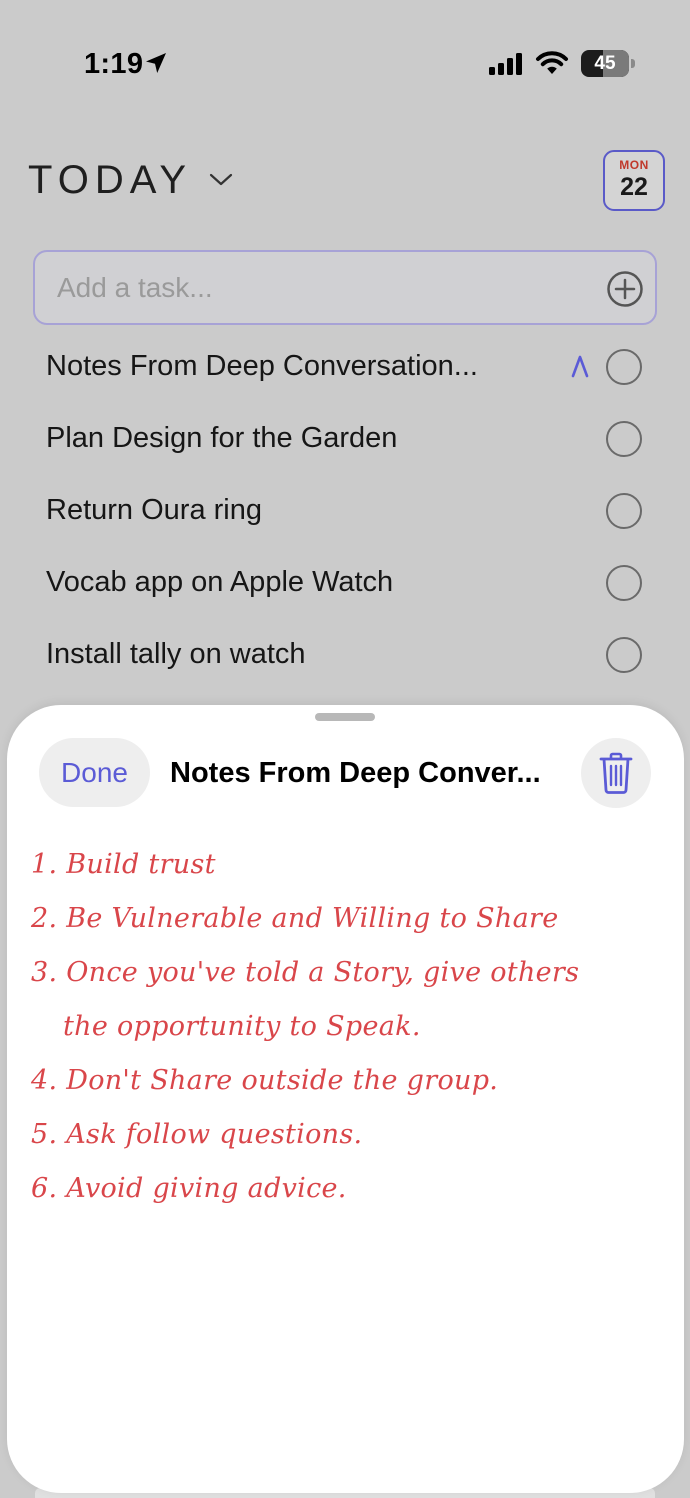 The image size is (690, 1498). Describe the element at coordinates (634, 165) in the screenshot. I see `date-day-of-week: MON` at that location.